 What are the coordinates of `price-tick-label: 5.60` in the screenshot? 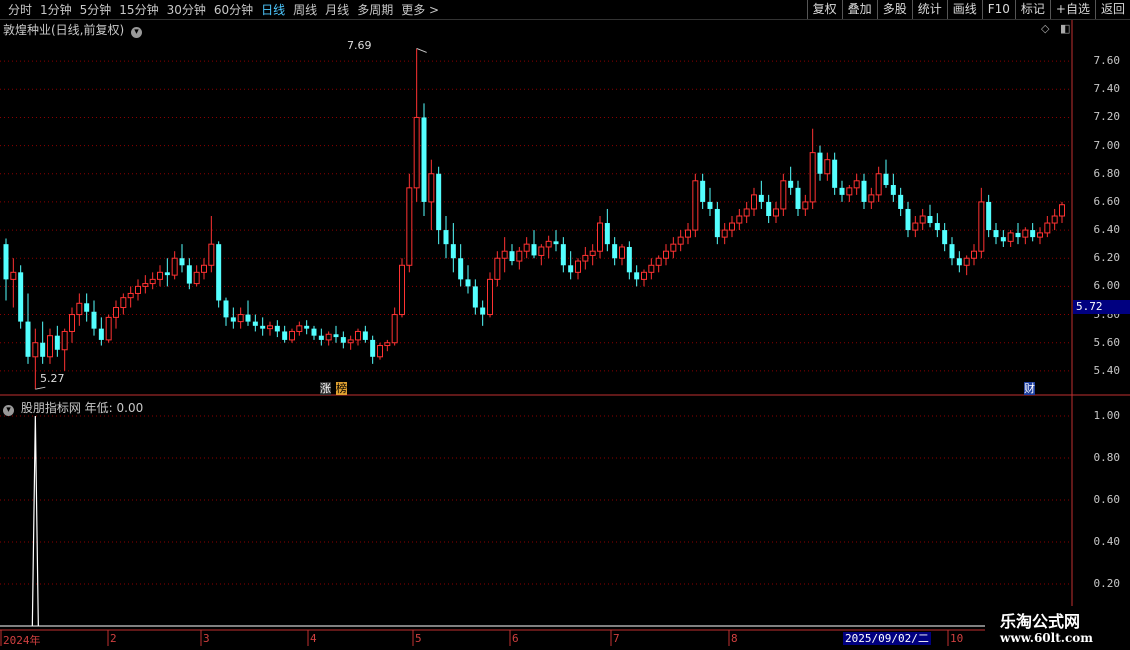 It's located at (1107, 342).